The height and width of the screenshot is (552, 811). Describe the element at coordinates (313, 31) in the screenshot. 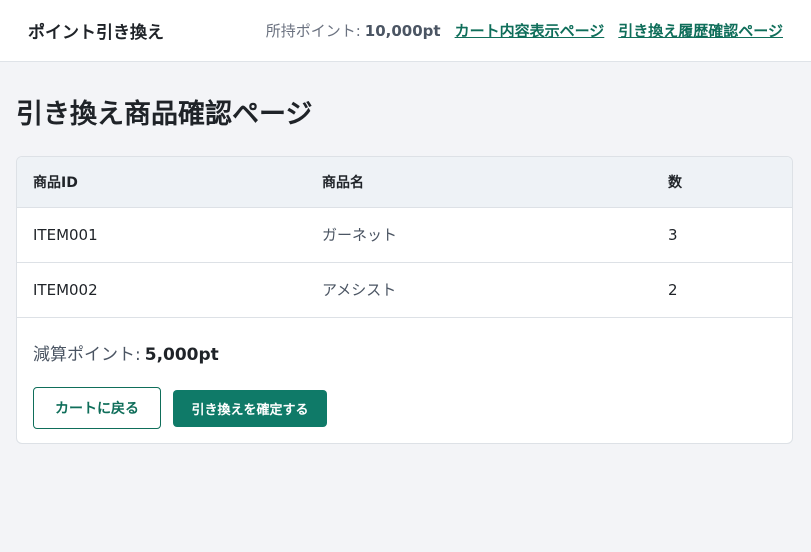

I see `points-label: 所持ポイント:` at that location.